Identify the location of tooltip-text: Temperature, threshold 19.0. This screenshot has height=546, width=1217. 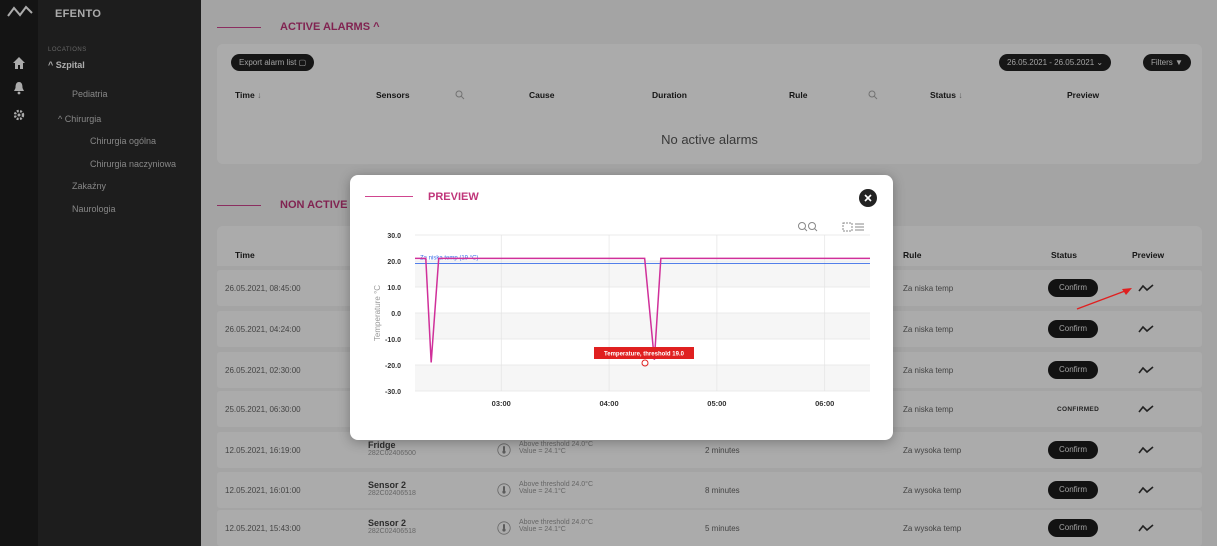
(644, 355).